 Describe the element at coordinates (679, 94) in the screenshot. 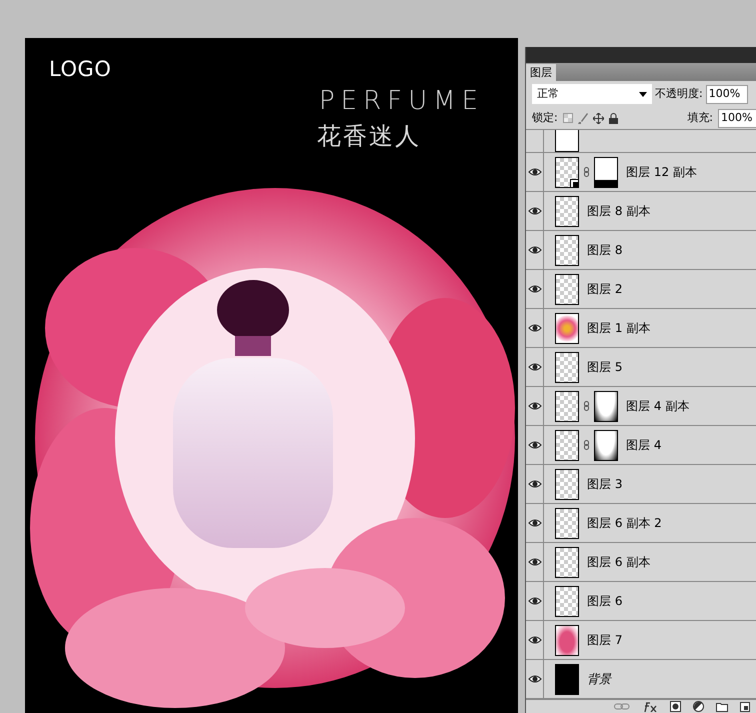

I see `opacity-label: 不透明度:` at that location.